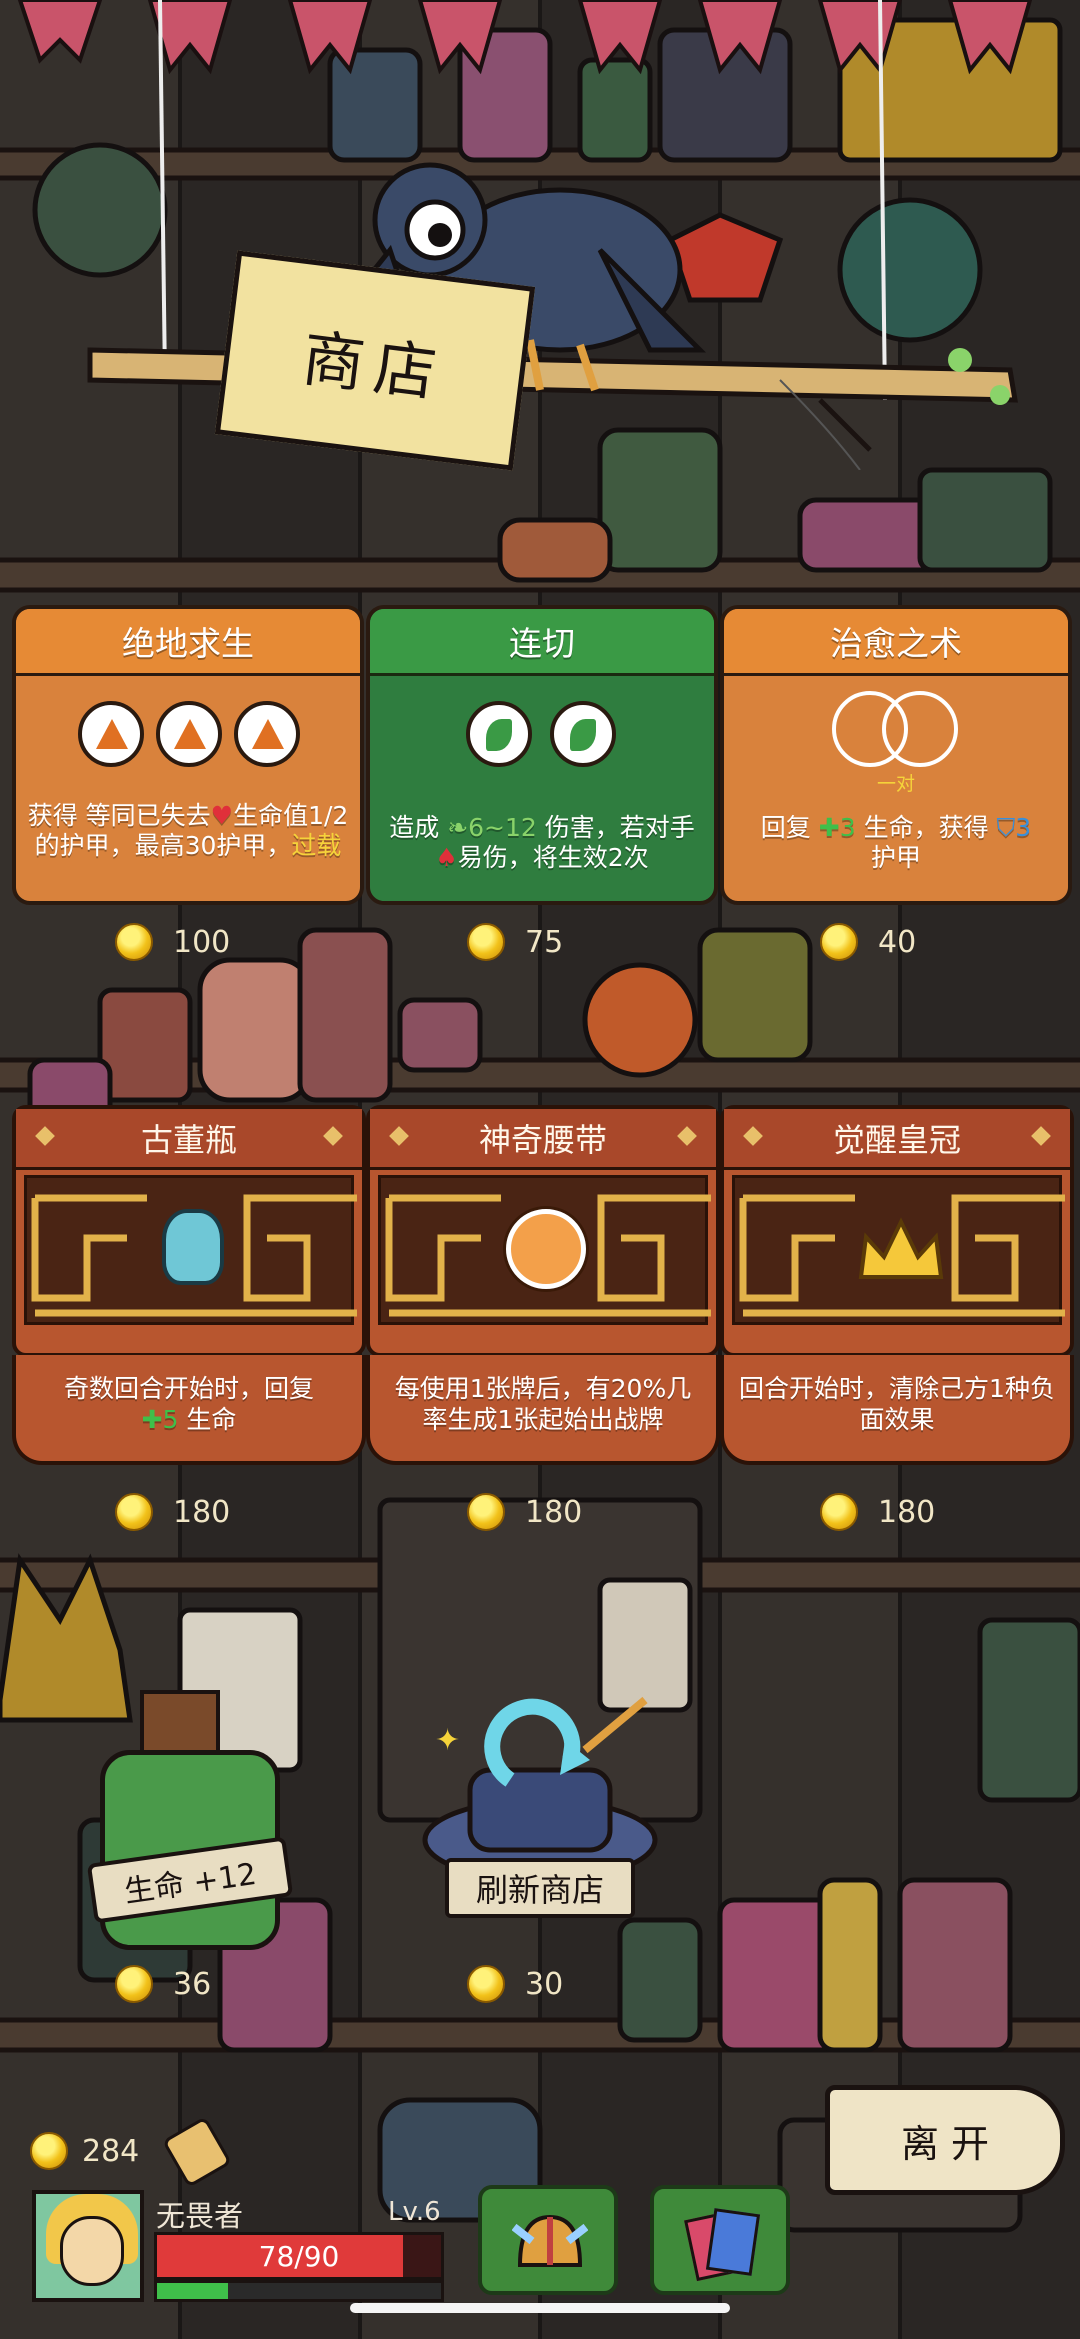  What do you see at coordinates (515, 942) in the screenshot?
I see `price-skill-2: 75` at bounding box center [515, 942].